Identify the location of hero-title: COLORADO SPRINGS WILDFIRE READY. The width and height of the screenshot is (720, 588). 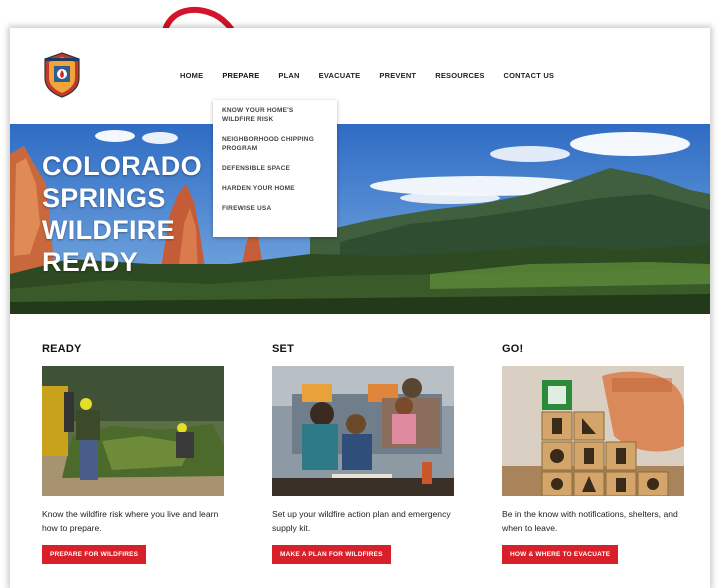
(122, 214).